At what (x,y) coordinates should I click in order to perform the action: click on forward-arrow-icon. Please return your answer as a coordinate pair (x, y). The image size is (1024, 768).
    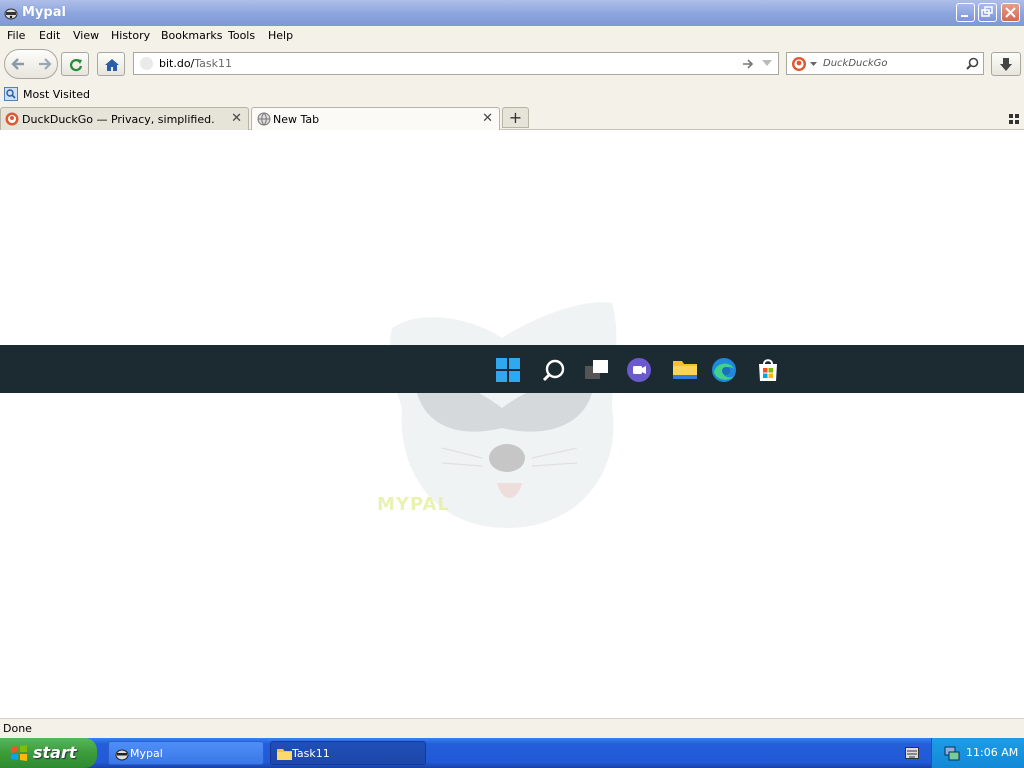
    Looking at the image, I should click on (45, 64).